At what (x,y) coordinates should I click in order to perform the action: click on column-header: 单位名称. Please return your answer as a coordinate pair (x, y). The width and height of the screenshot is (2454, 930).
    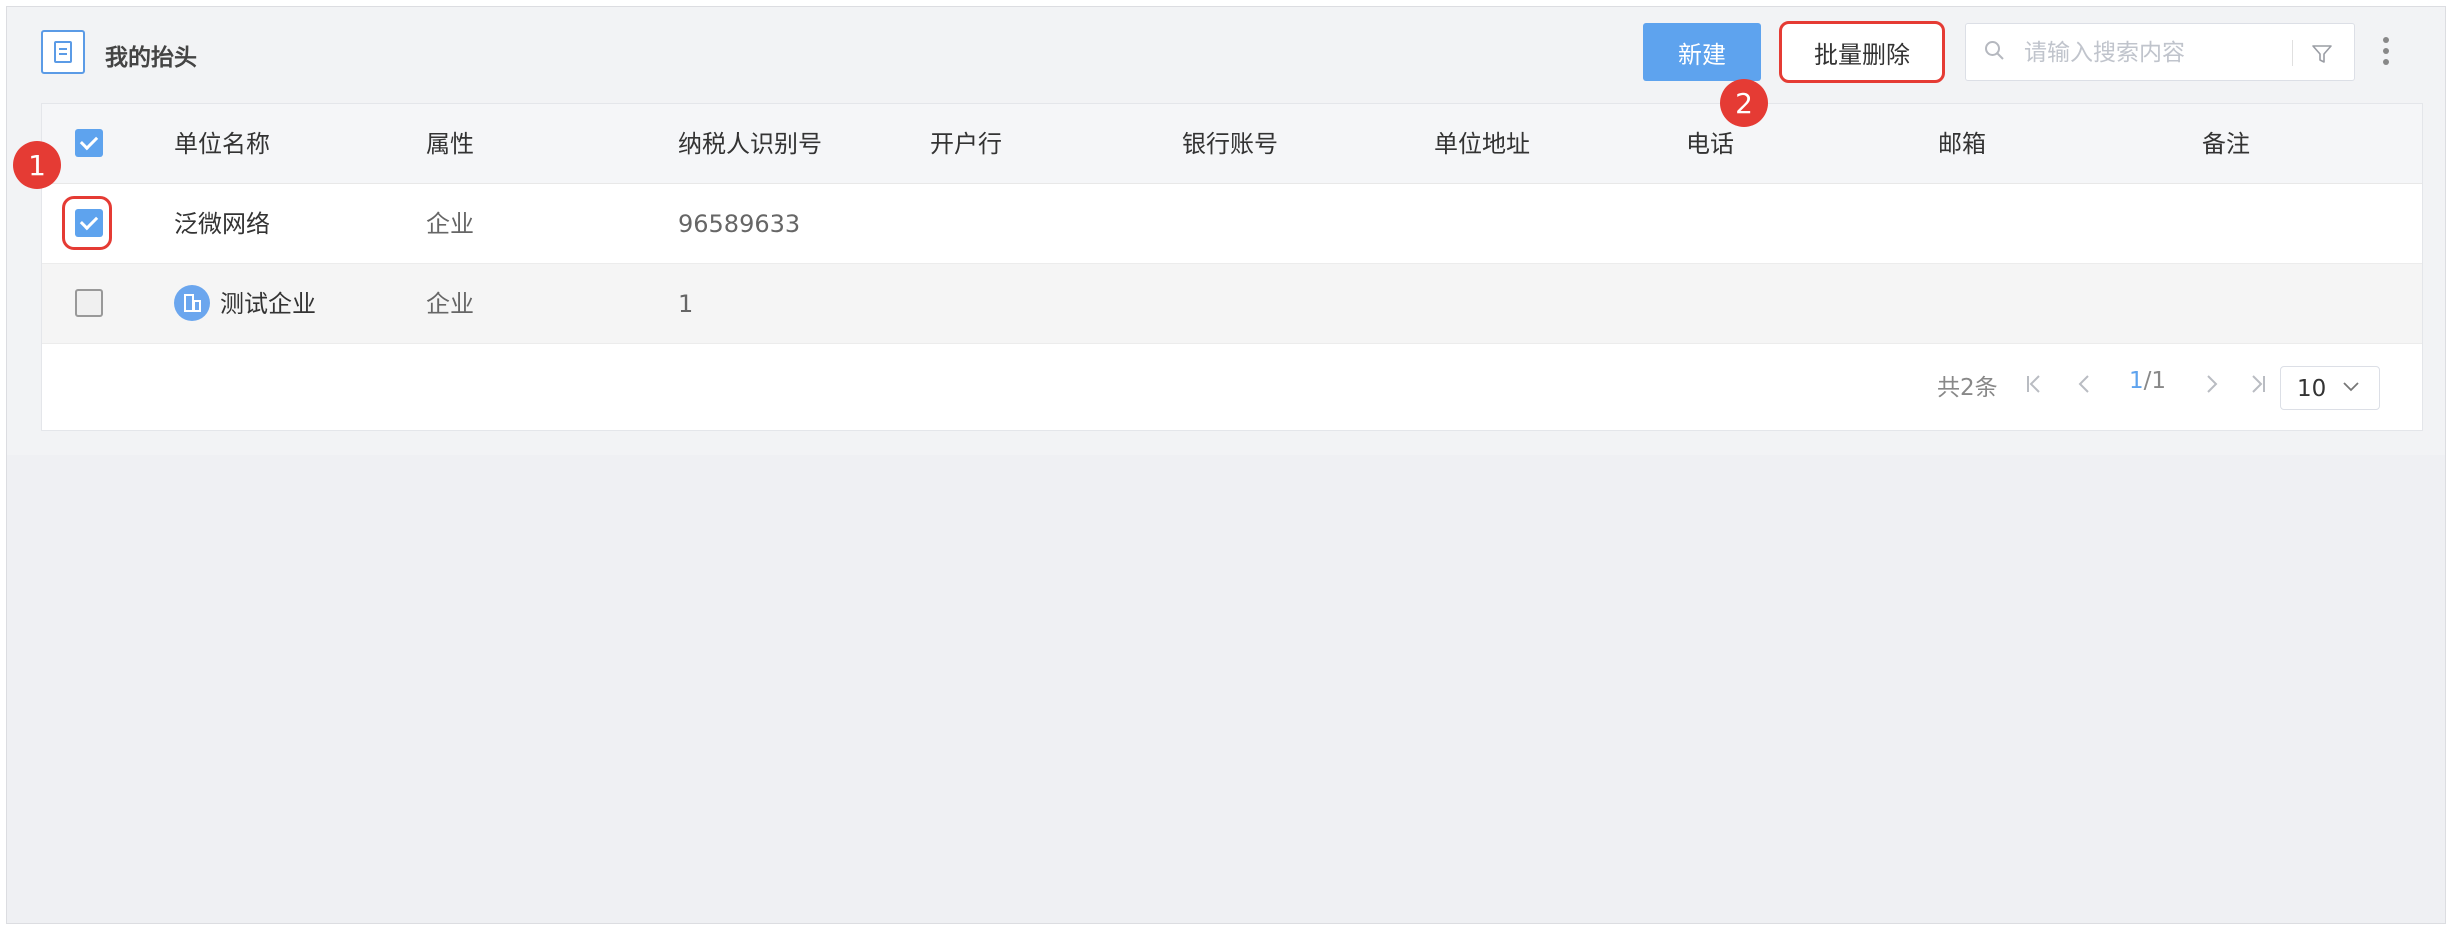
    Looking at the image, I should click on (222, 144).